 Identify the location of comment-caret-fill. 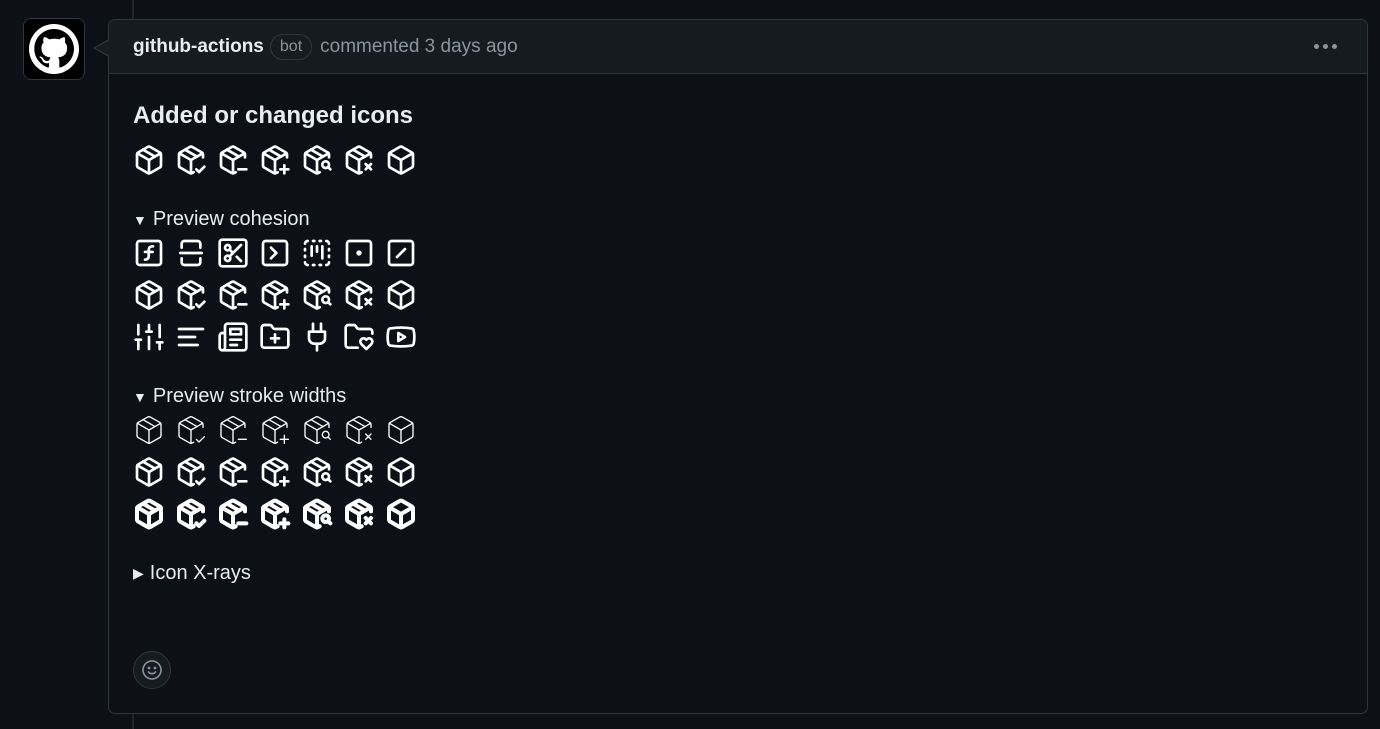
(102, 48).